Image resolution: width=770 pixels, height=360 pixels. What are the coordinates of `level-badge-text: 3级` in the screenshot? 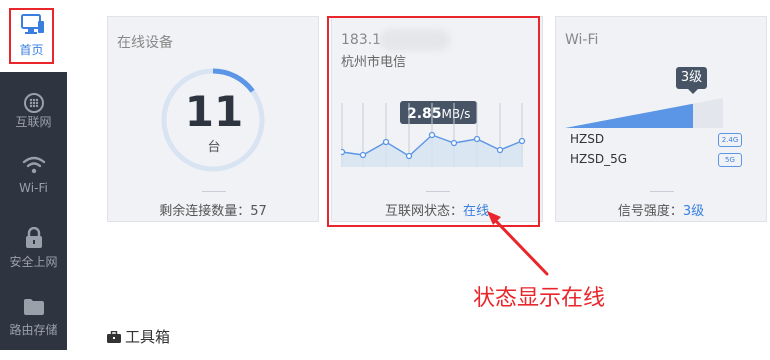 It's located at (691, 77).